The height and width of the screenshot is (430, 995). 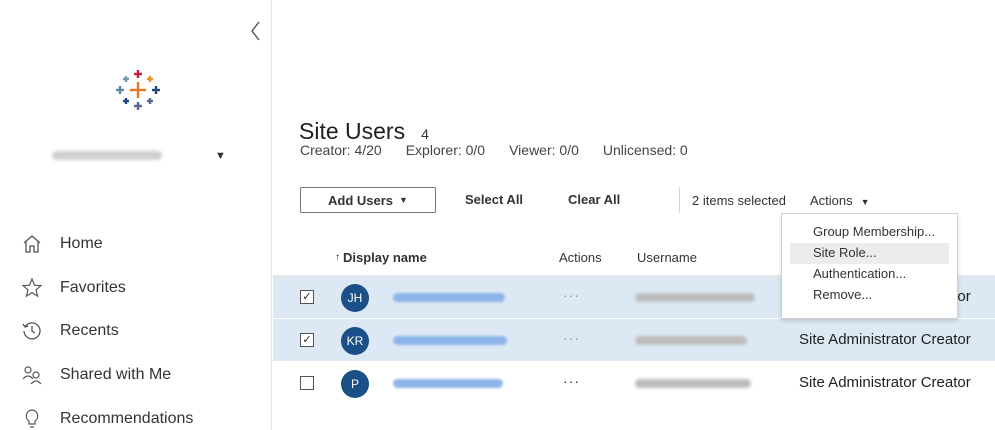 I want to click on sidebar-item-label: Recommendations, so click(x=127, y=418).